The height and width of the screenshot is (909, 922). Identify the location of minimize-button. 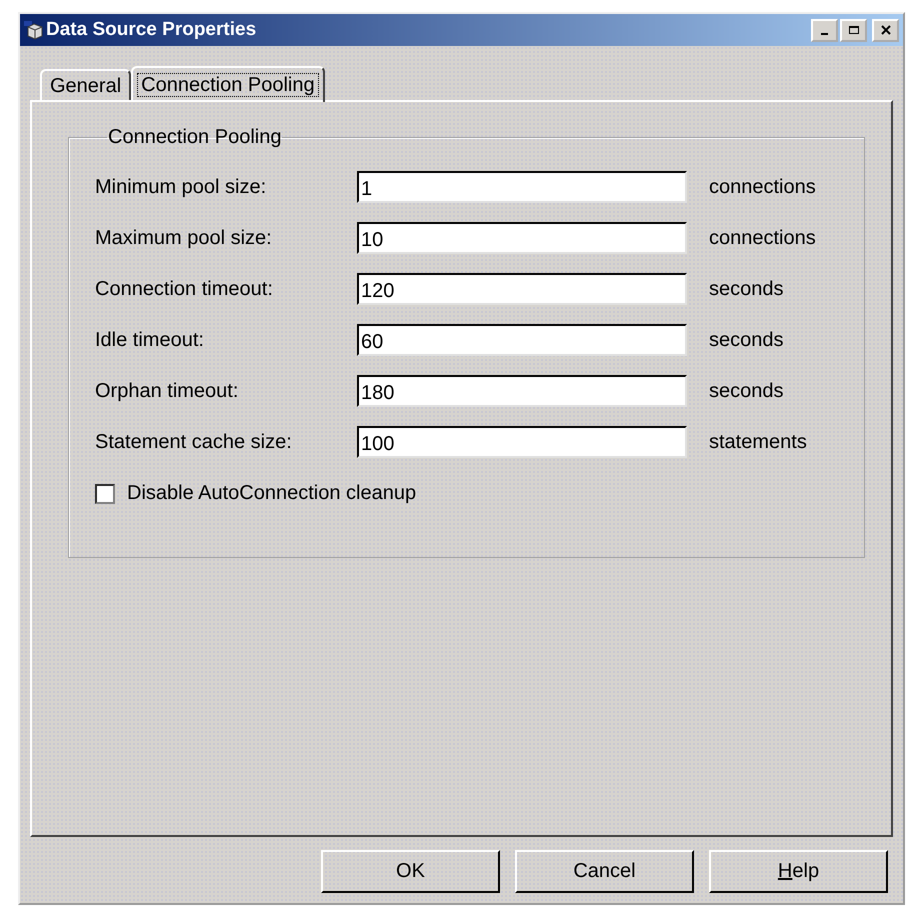
(824, 30).